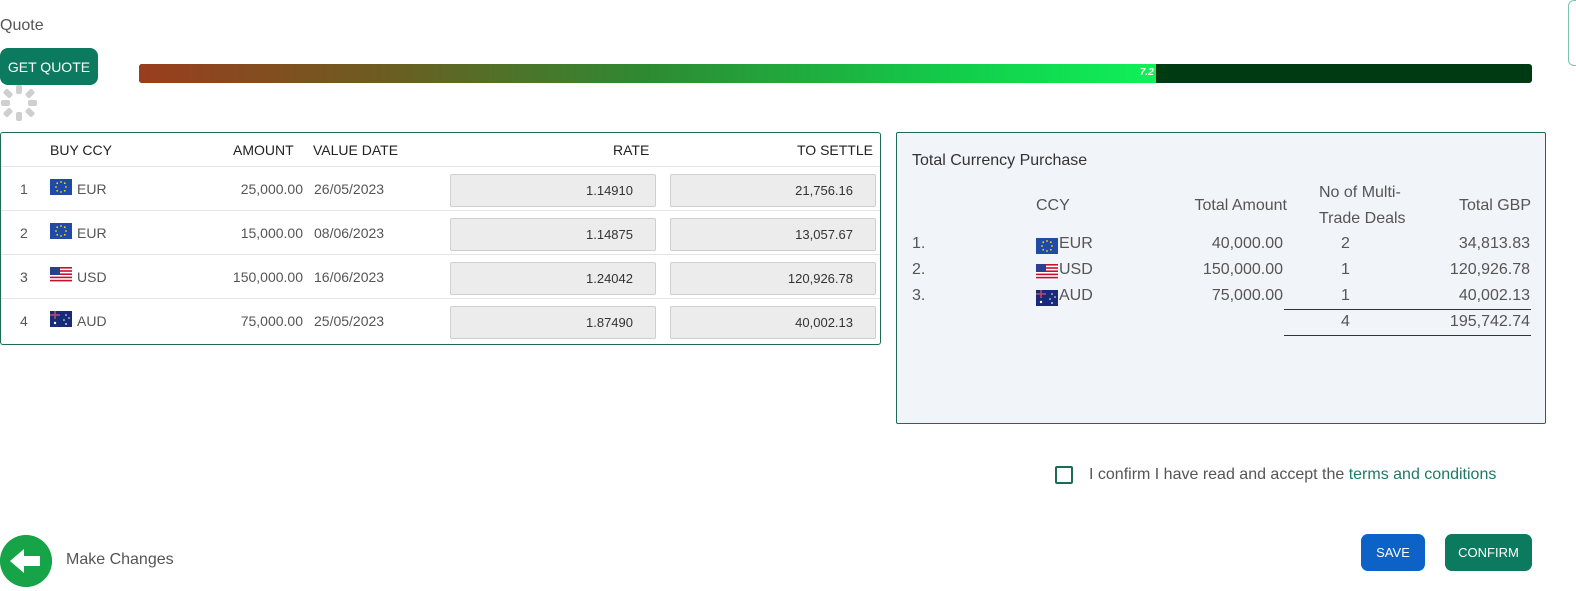 The width and height of the screenshot is (1576, 591). What do you see at coordinates (1219, 474) in the screenshot?
I see `terms-label: I confirm I have read and accept the` at bounding box center [1219, 474].